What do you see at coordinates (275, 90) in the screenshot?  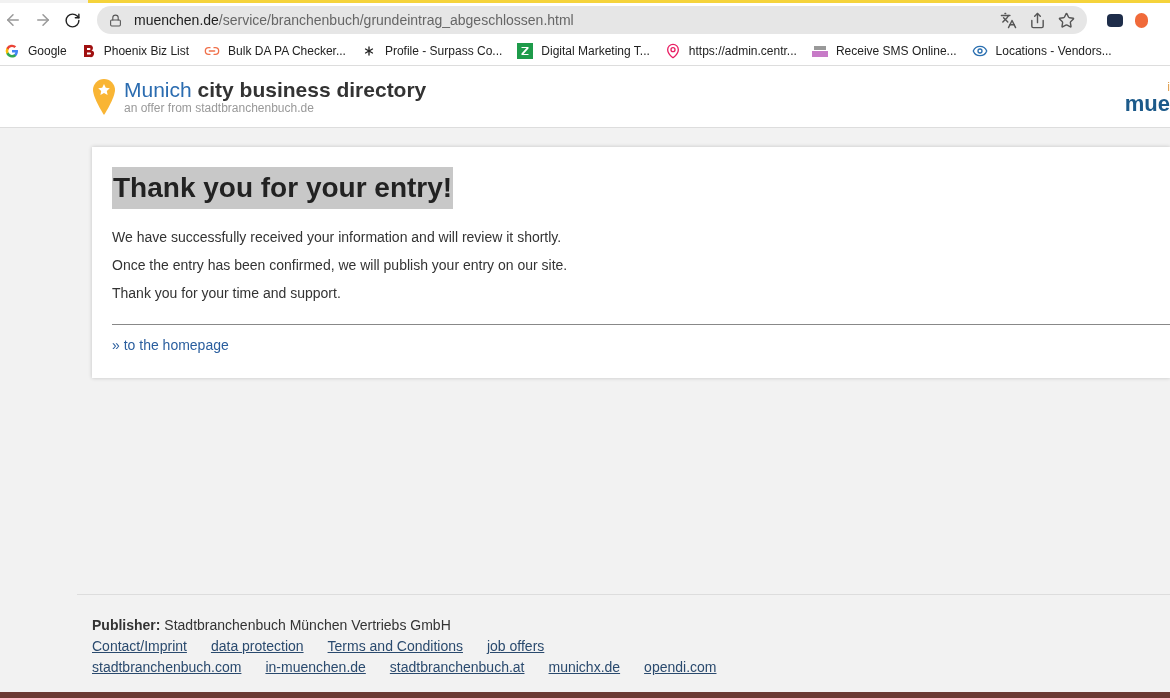 I see `site-title: Munich city business directory` at bounding box center [275, 90].